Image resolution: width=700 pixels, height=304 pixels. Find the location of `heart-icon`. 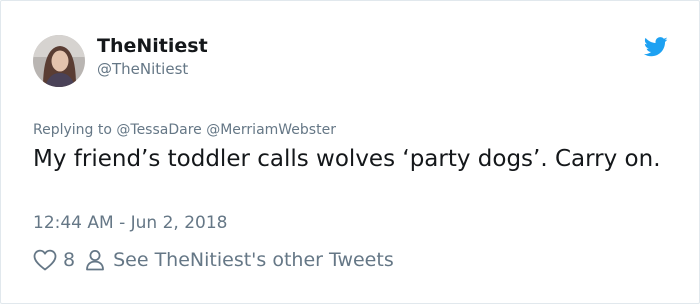

heart-icon is located at coordinates (45, 260).